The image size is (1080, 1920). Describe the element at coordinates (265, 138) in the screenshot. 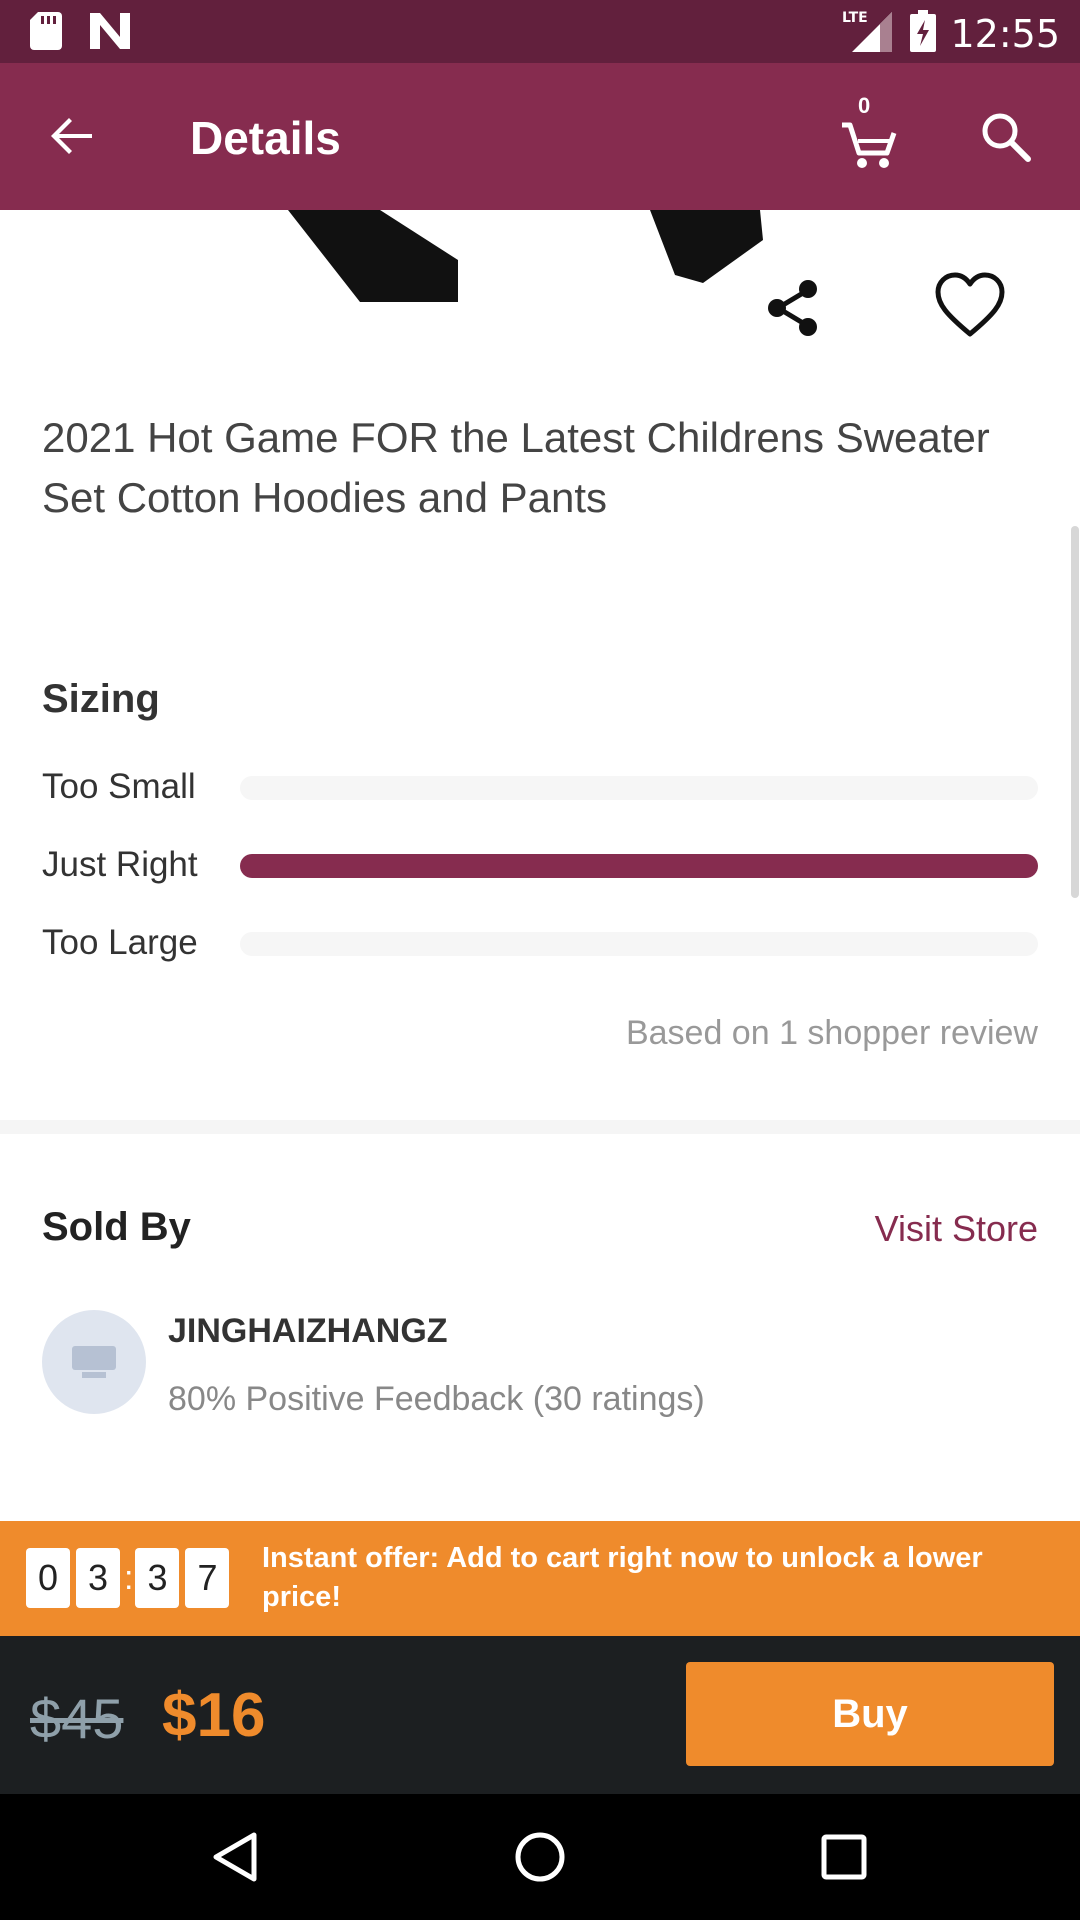

I see `page-title: Details` at that location.